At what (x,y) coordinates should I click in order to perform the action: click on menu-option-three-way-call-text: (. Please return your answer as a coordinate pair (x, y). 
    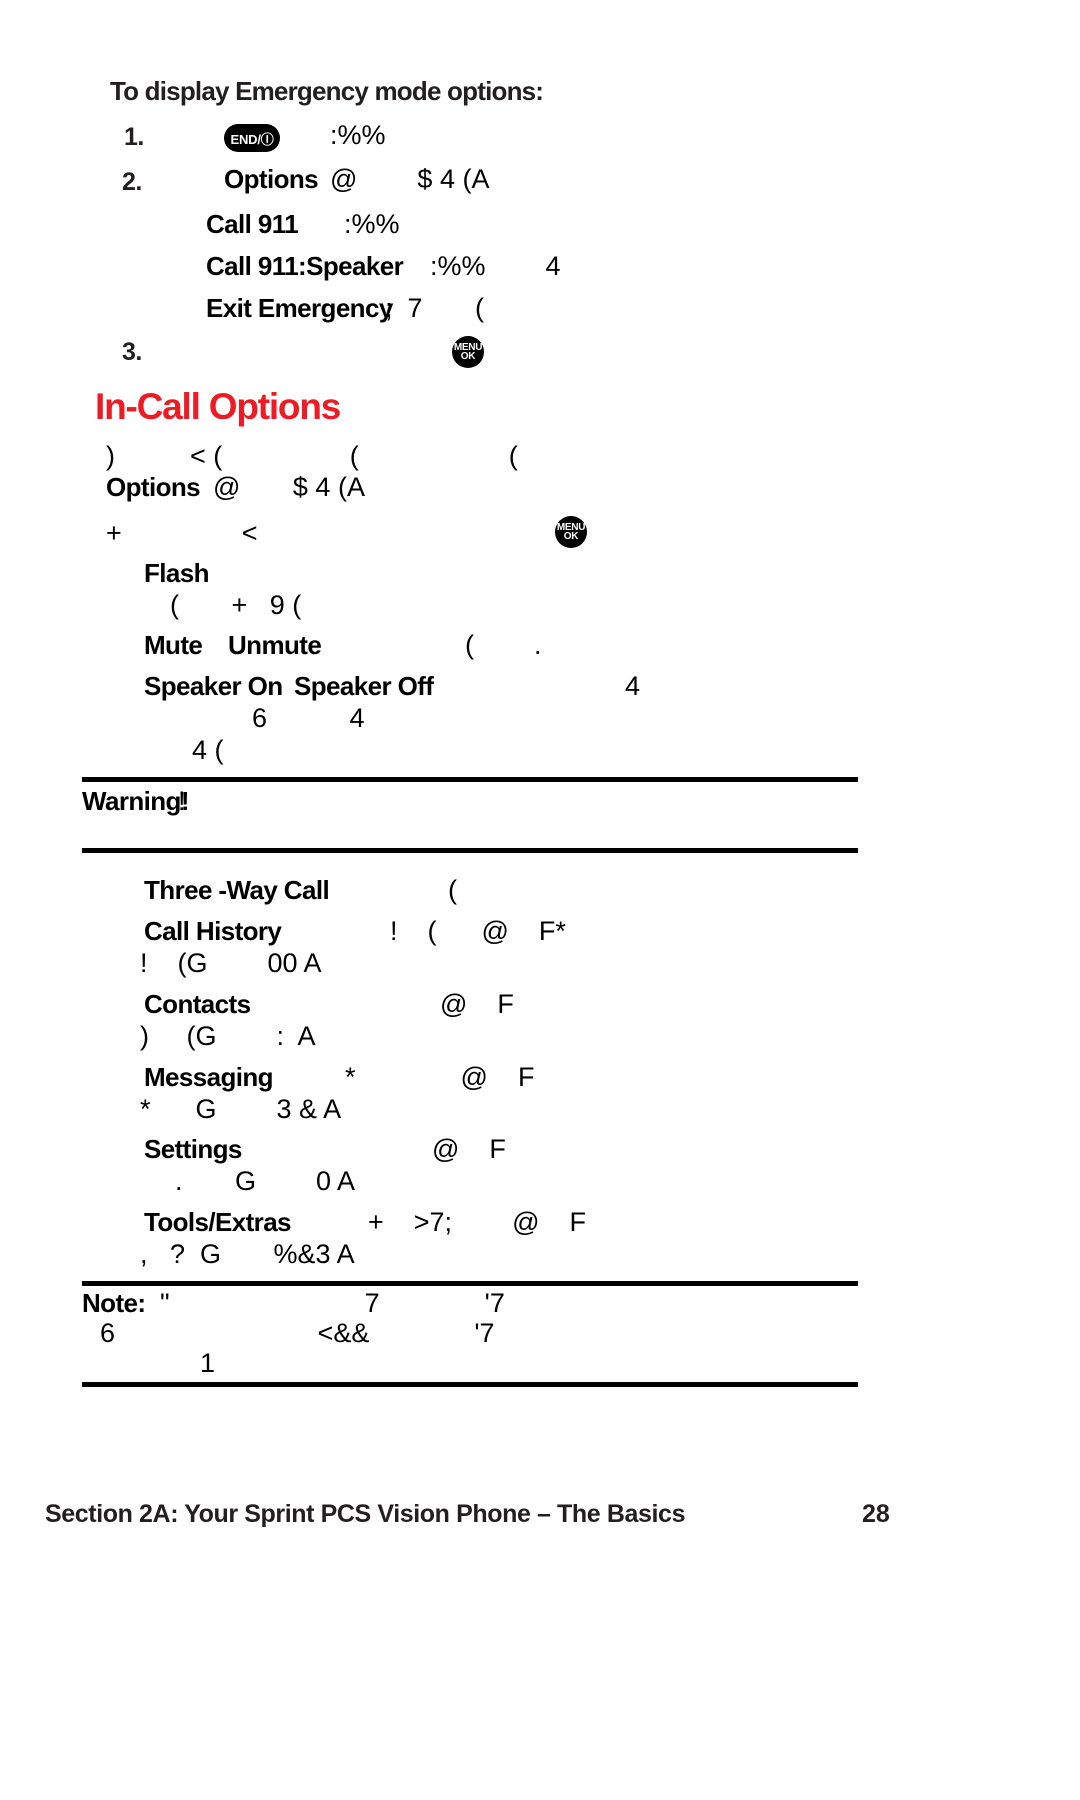
    Looking at the image, I should click on (452, 890).